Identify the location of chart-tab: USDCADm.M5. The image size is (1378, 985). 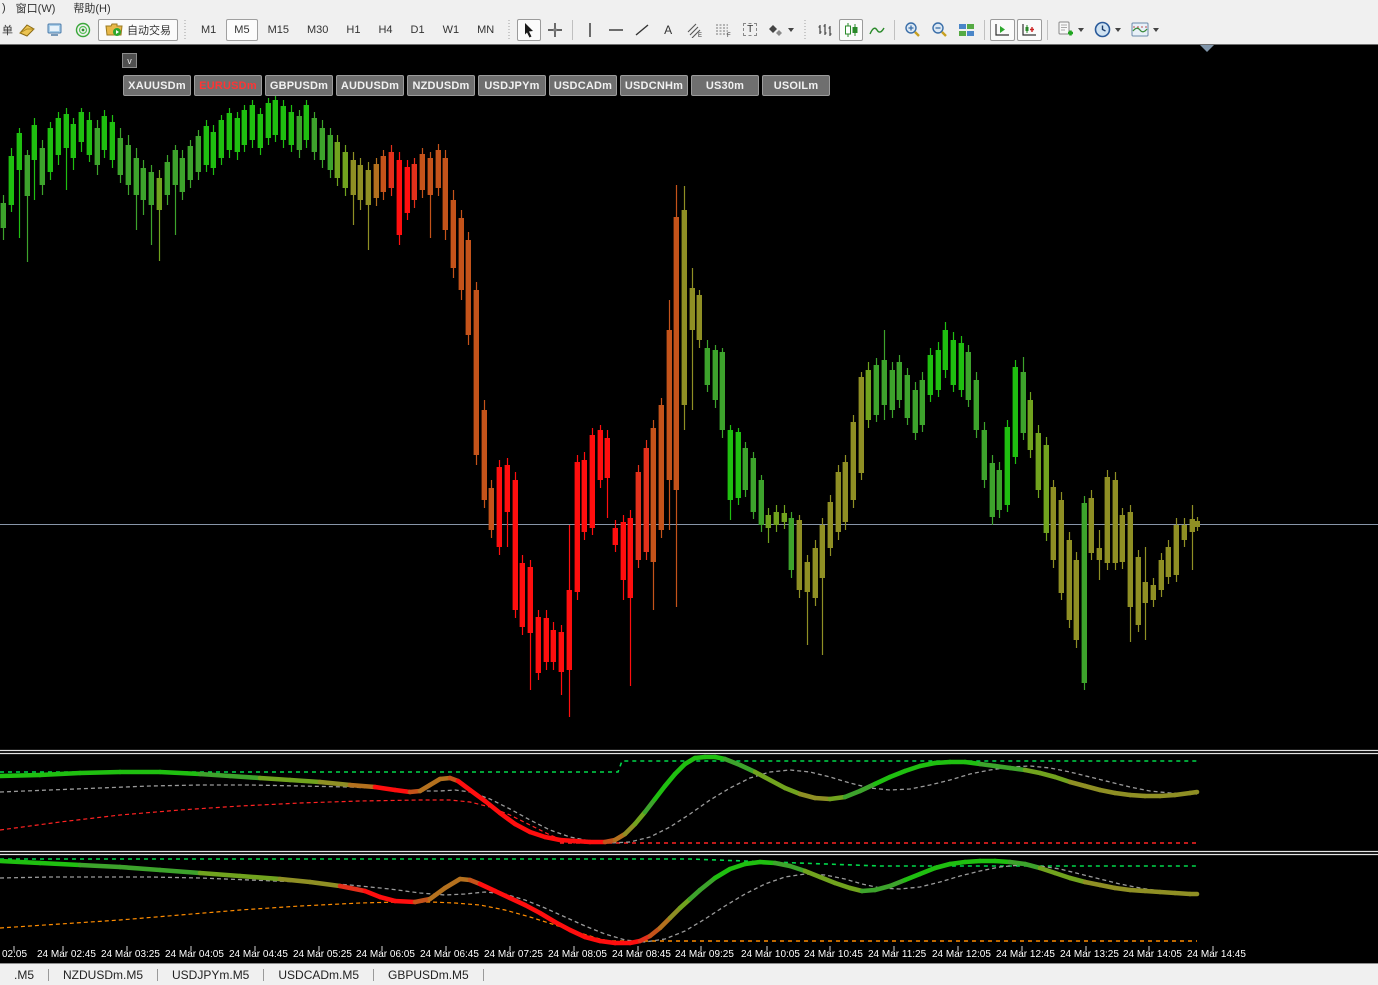
(318, 975).